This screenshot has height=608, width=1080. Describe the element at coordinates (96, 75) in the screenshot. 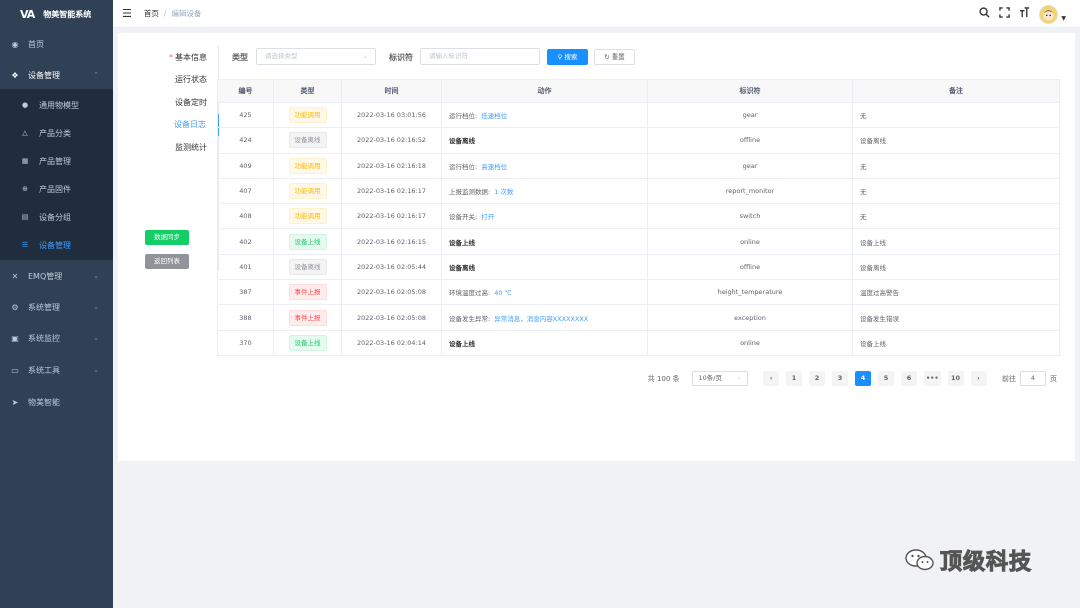

I see `chevron-up-icon: ⌃` at that location.